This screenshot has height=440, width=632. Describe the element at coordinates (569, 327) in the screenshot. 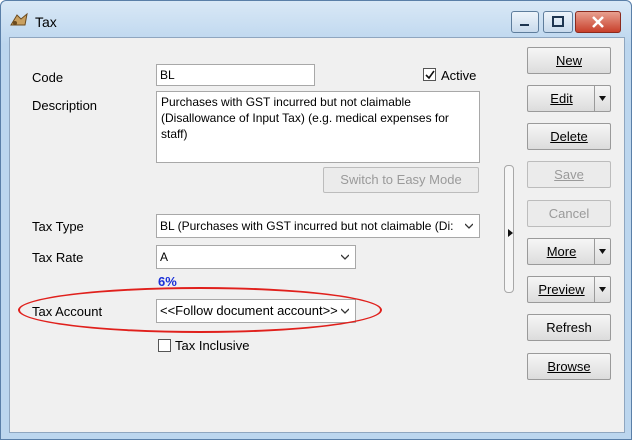

I see `refresh-button: Refresh` at that location.